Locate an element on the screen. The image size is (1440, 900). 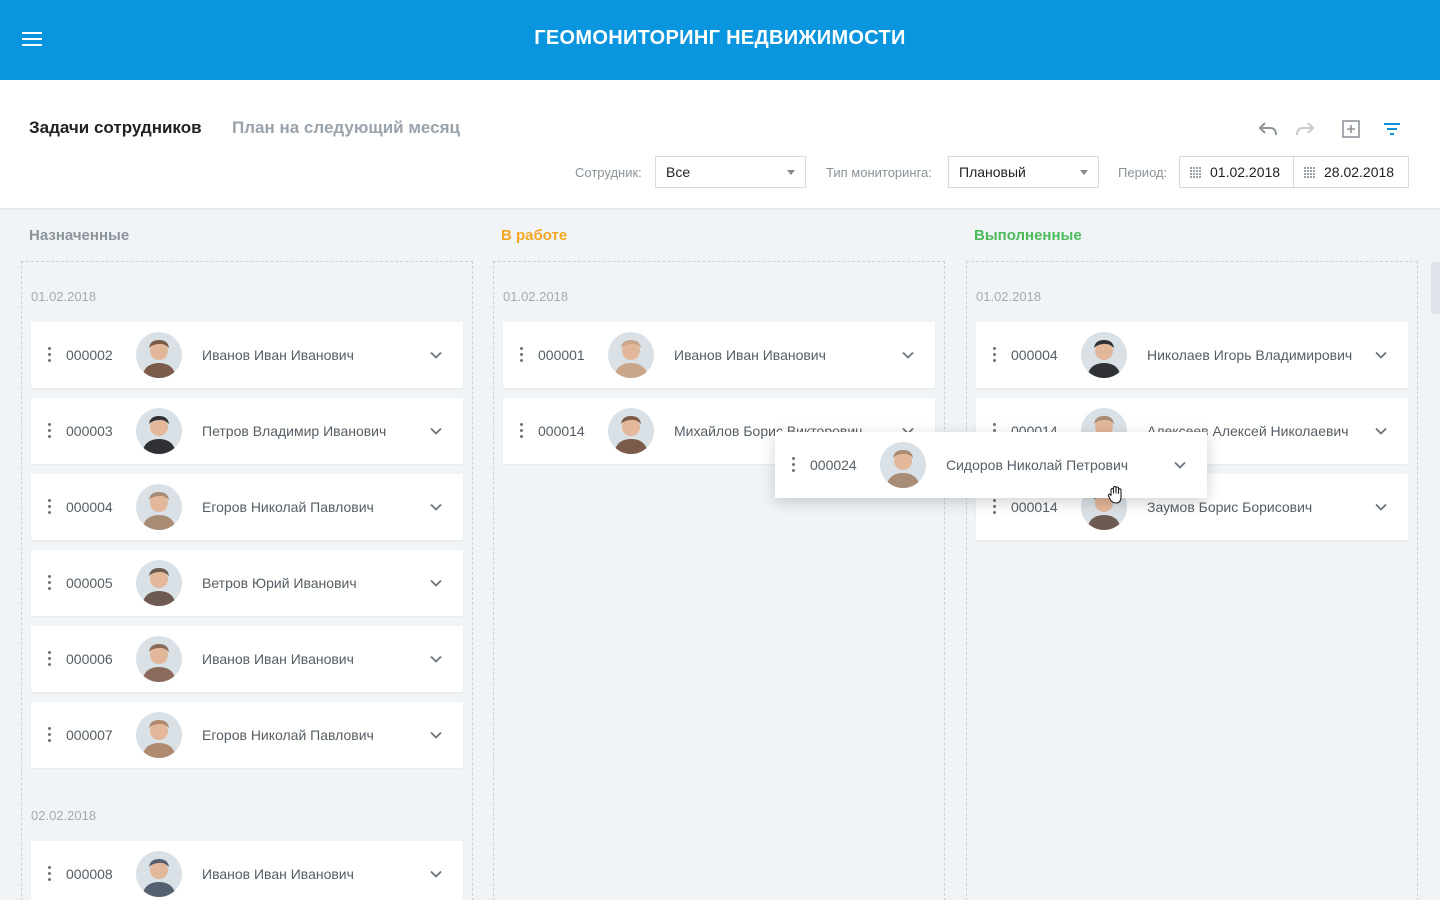
scrollbar-thumb is located at coordinates (1435, 288).